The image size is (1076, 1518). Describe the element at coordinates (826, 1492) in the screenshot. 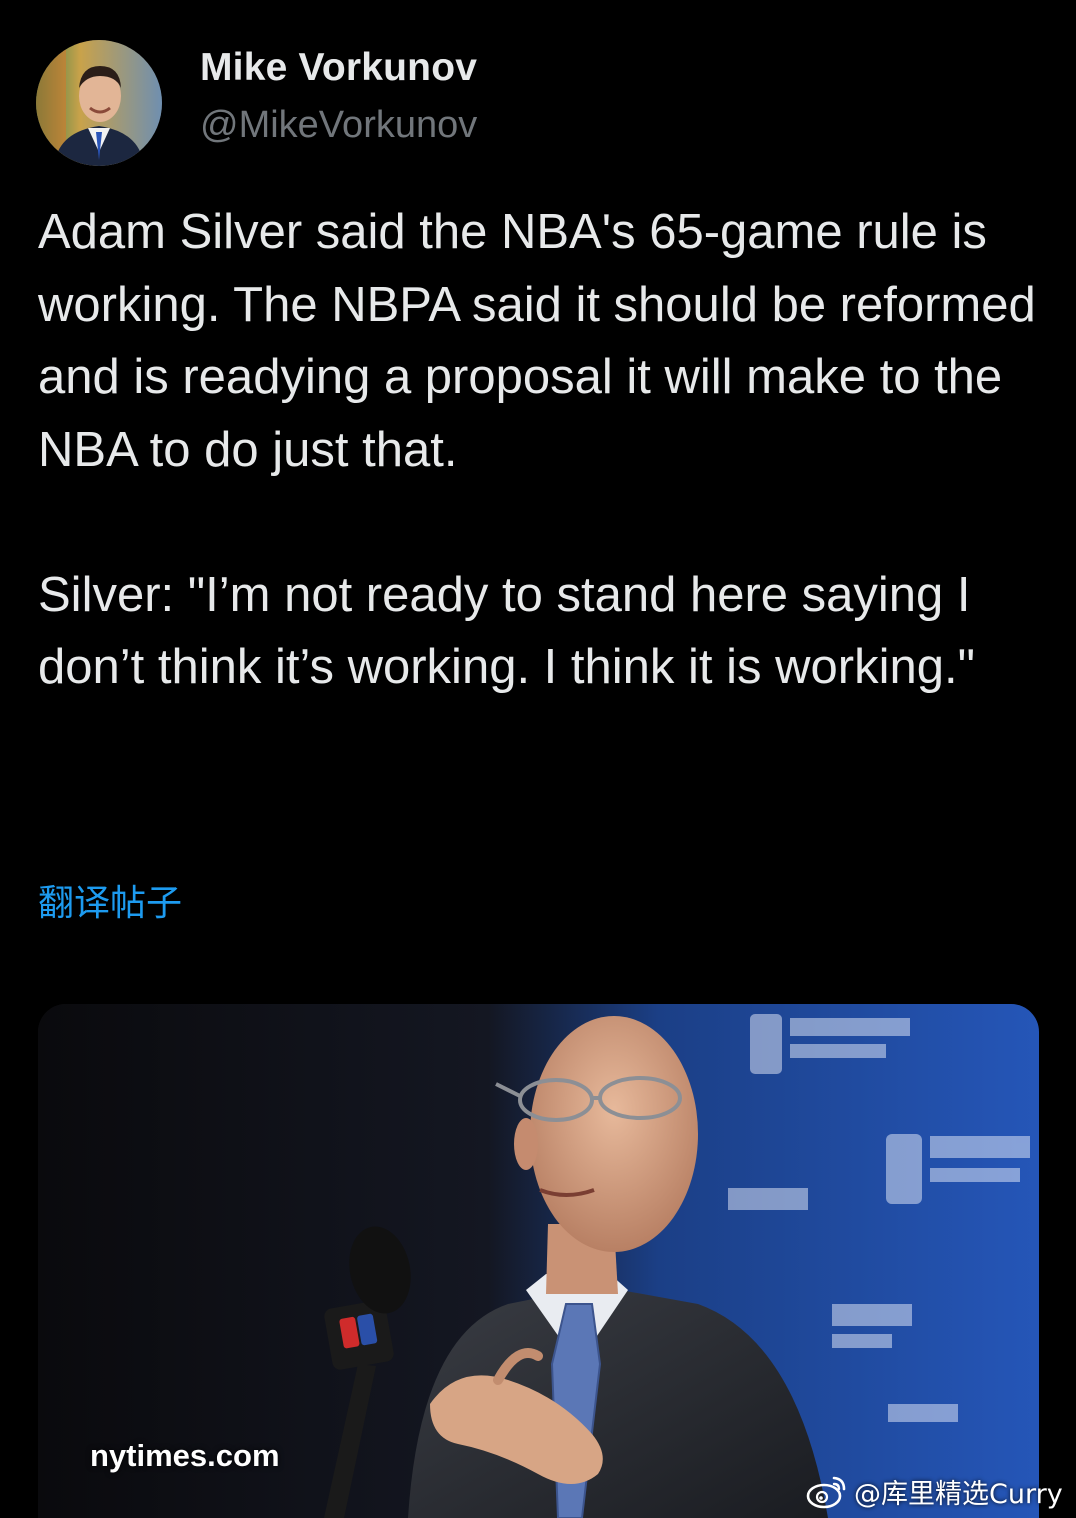

I see `weibo-icon` at that location.